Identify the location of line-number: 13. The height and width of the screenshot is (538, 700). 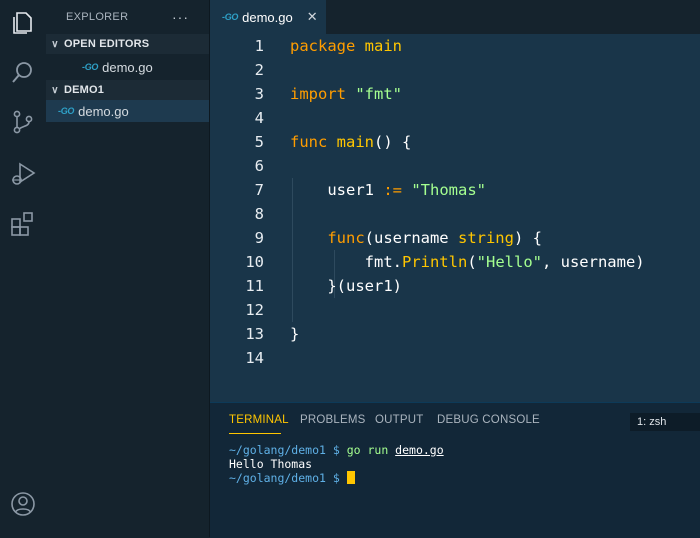
(254, 334).